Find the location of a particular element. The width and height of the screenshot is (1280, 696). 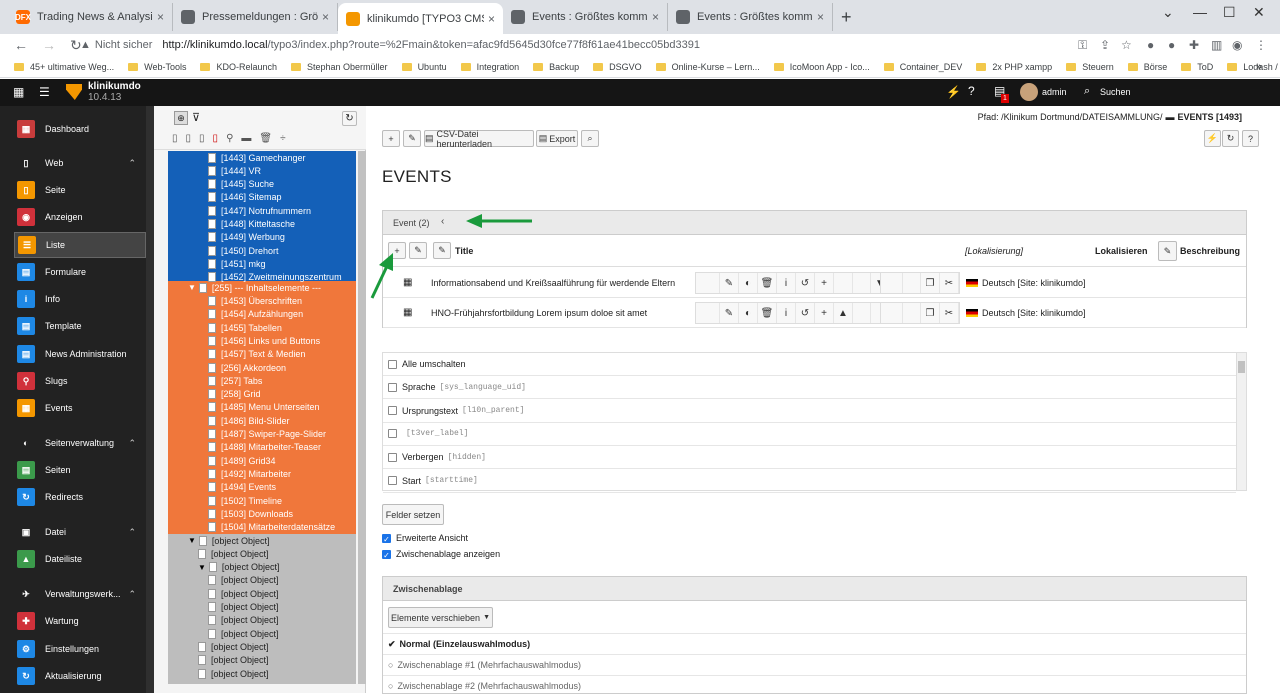

flash-icon: ⚡ is located at coordinates (953, 92).